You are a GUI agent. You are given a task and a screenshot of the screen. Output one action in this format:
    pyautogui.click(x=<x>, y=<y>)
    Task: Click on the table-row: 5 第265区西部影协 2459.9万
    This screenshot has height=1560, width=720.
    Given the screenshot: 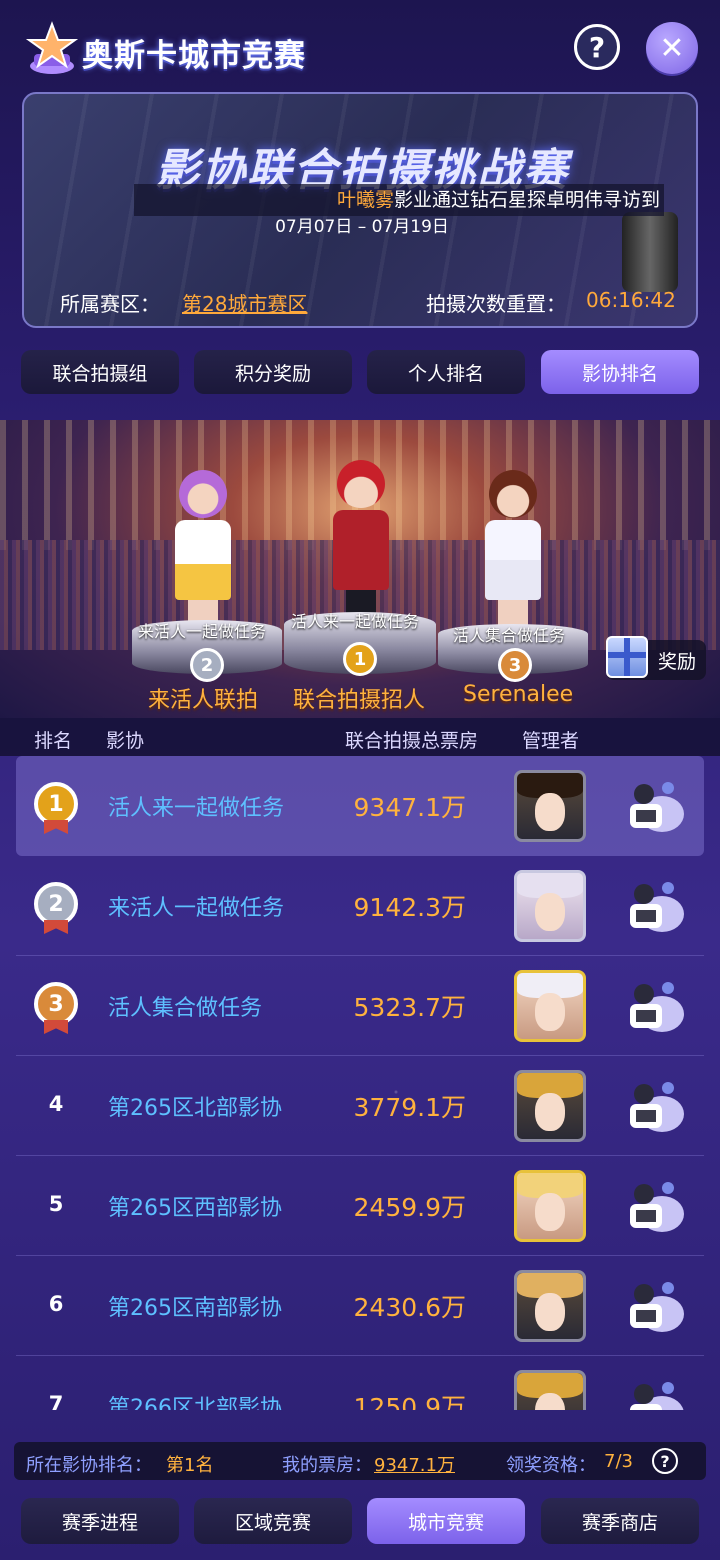 What is the action you would take?
    pyautogui.click(x=360, y=1206)
    